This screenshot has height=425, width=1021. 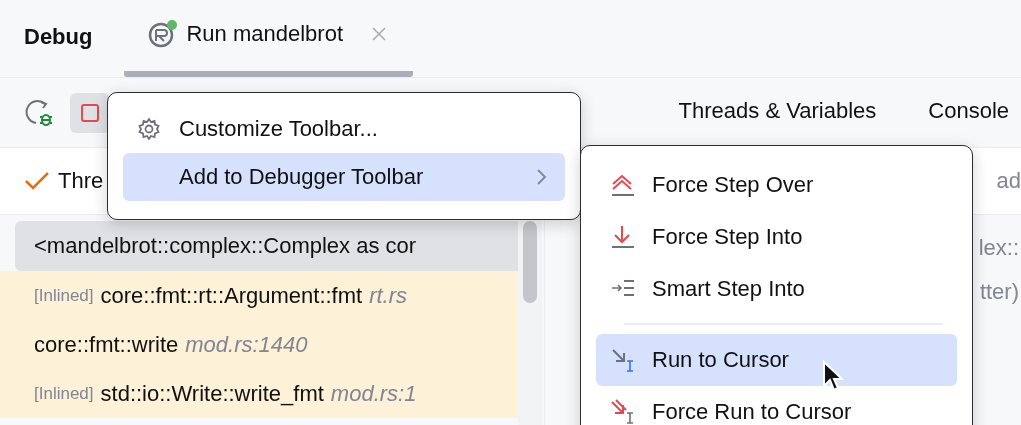 I want to click on tool-window-title: Debug, so click(x=58, y=36).